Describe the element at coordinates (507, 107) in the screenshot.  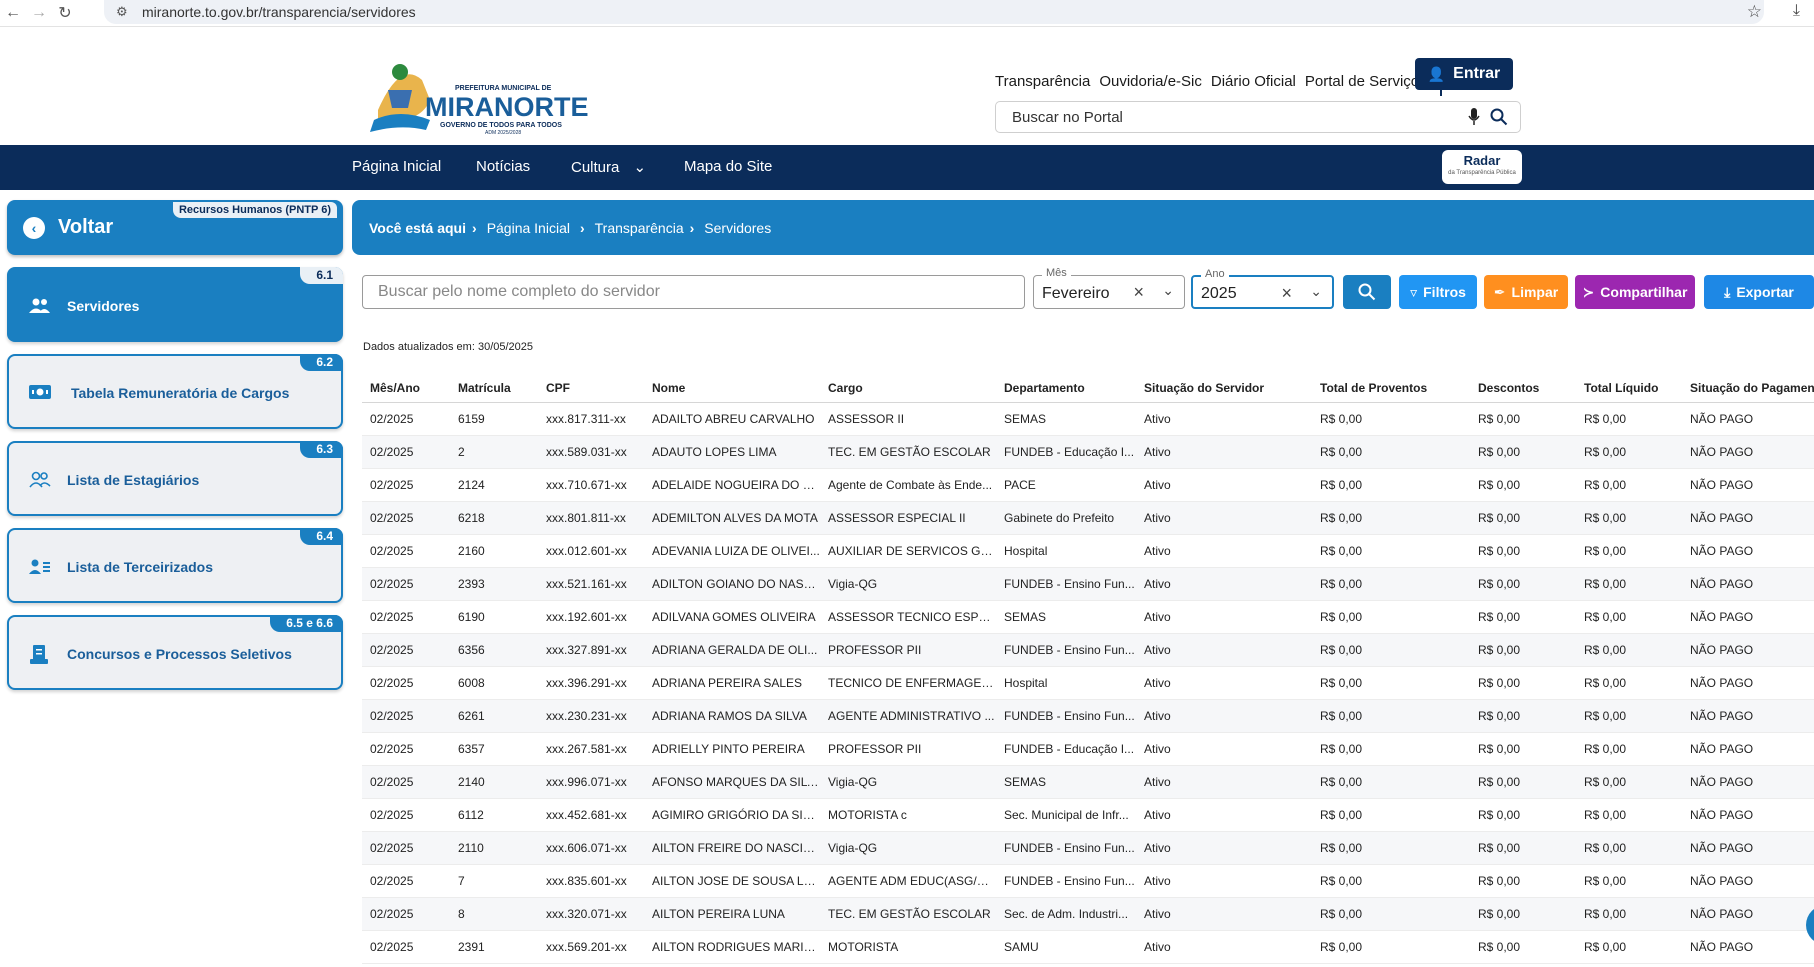
I see `logo-name-text: MIRANORTE` at that location.